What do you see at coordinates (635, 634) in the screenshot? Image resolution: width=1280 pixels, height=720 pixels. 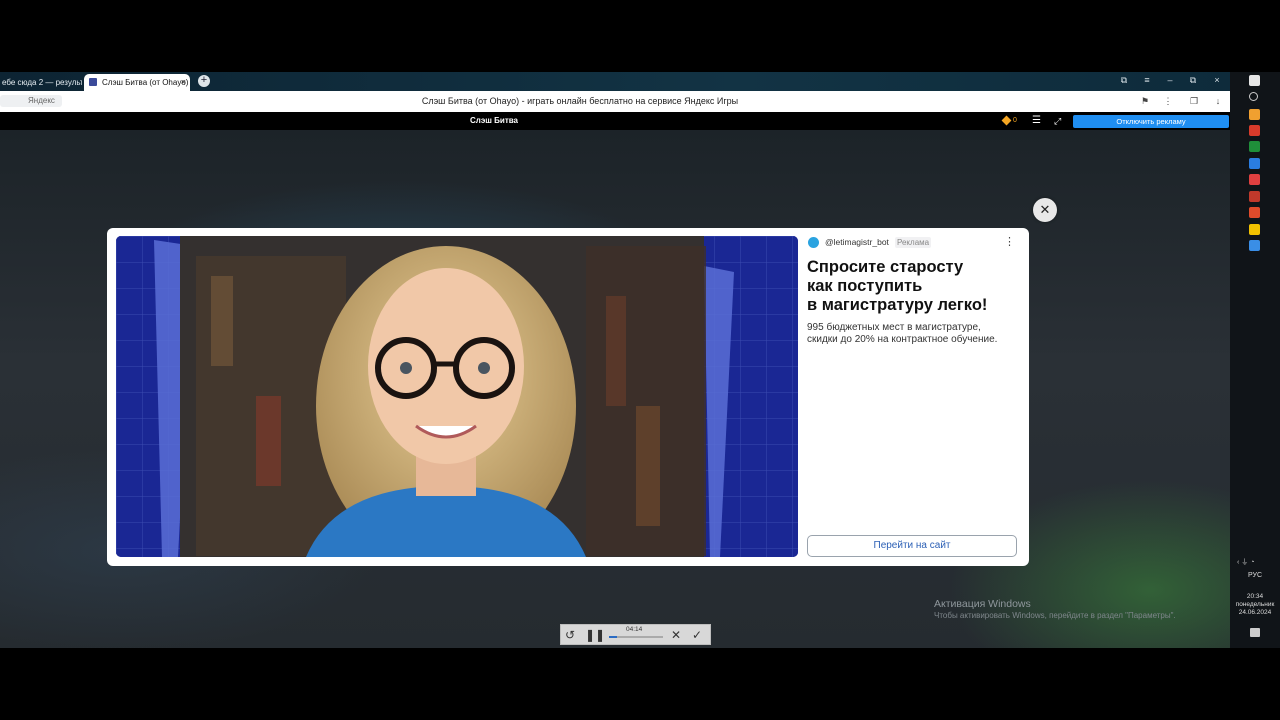 I see `recorder-bar: ↺ ❚❚ 04:14 ✕ ✓` at bounding box center [635, 634].